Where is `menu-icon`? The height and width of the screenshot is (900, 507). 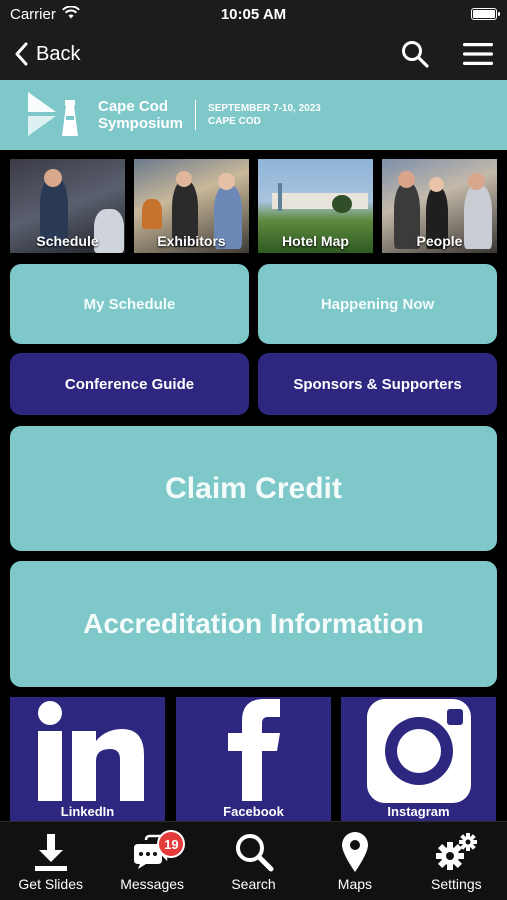
menu-icon is located at coordinates (478, 54).